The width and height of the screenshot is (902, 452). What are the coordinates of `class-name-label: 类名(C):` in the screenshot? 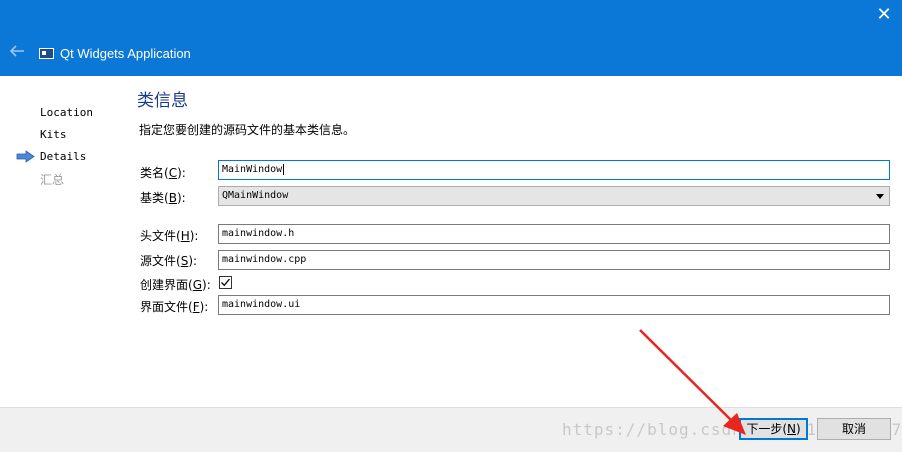 It's located at (163, 173).